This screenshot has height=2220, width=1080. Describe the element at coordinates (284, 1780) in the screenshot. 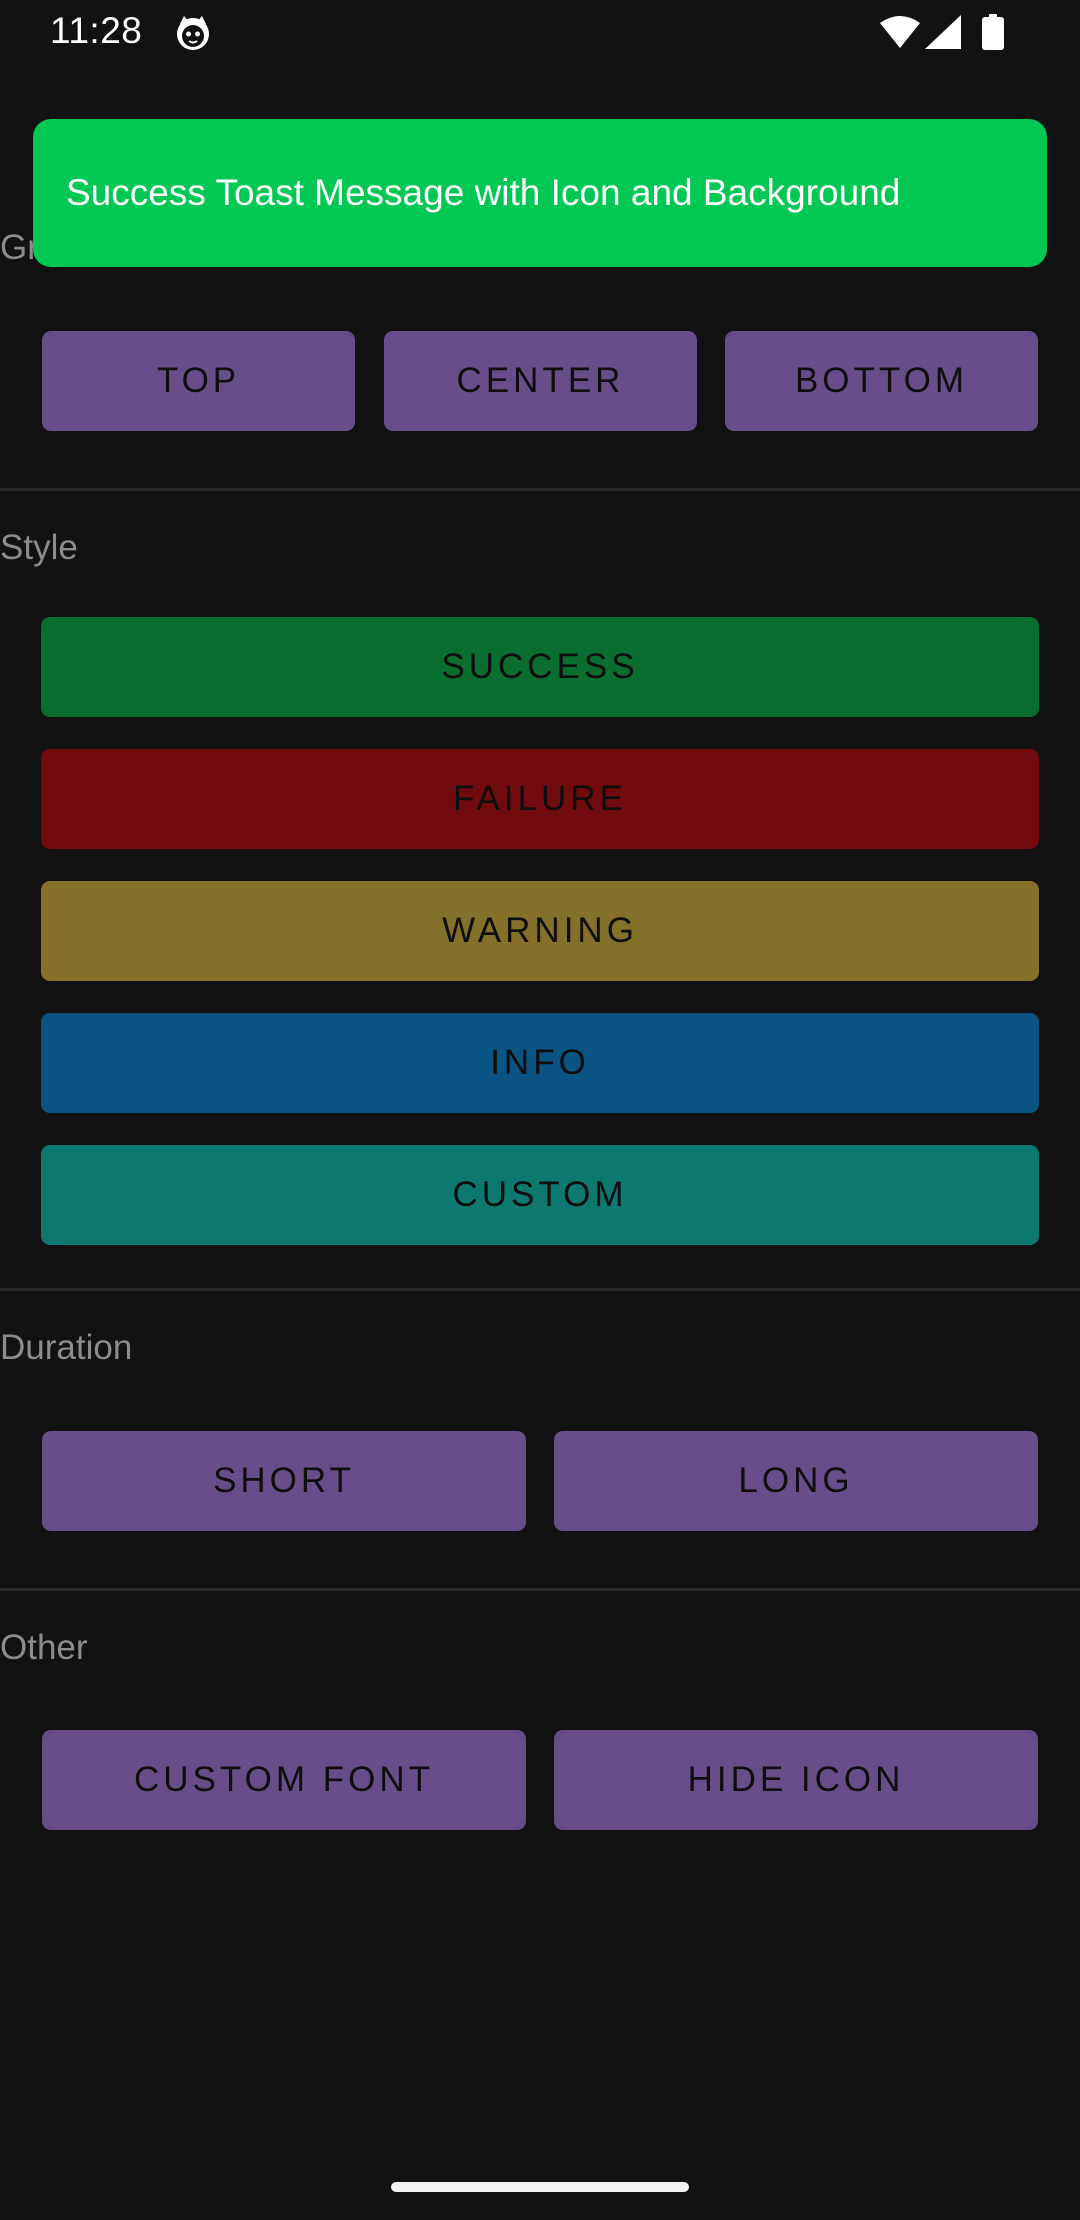

I see `custom-font-button: CUSTOM FONT` at that location.